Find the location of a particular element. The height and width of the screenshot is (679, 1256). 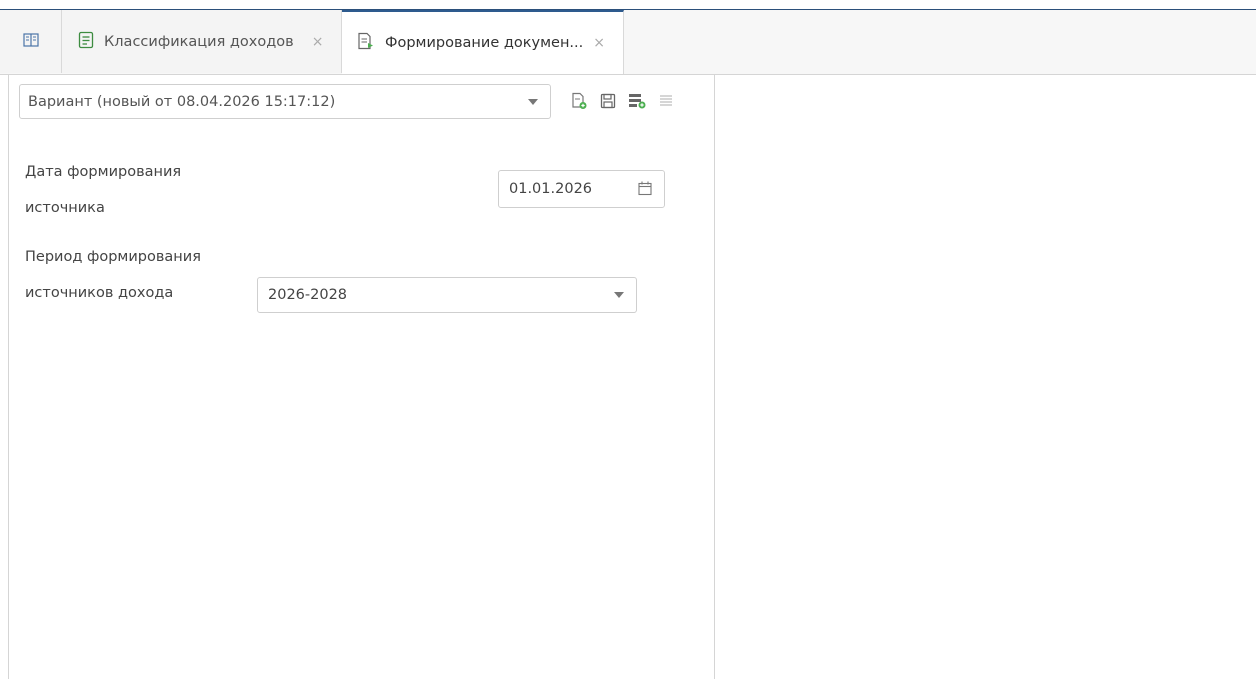

tab-document-forming: Формирование докумен... × is located at coordinates (483, 42).